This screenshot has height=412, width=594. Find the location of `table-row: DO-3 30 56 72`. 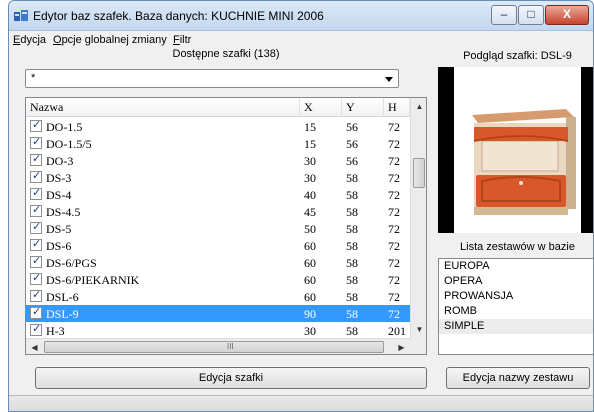

table-row: DO-3 30 56 72 is located at coordinates (218, 160).